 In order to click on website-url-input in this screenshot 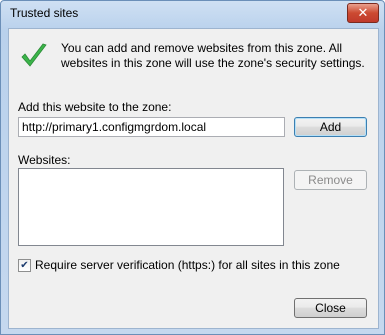, I will do `click(151, 127)`.